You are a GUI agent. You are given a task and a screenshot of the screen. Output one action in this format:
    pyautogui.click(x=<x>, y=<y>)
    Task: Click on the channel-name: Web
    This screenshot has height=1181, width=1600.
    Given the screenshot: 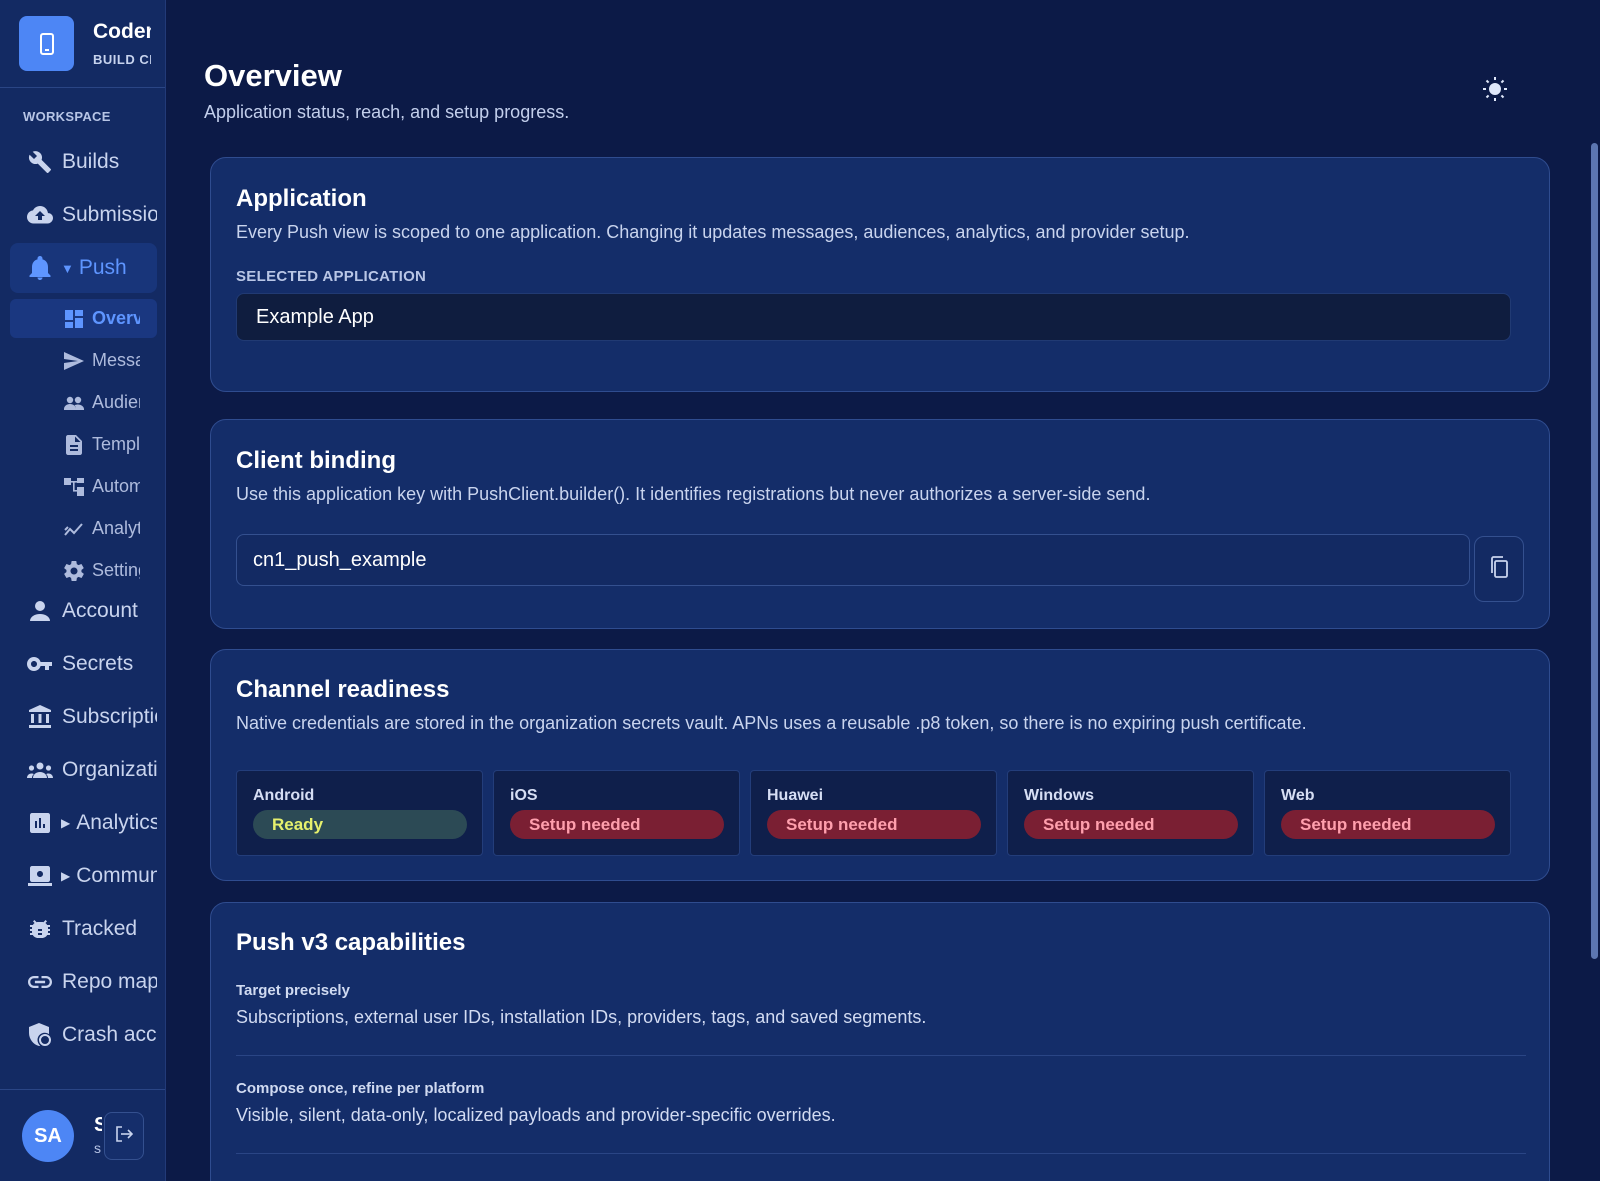 What is the action you would take?
    pyautogui.click(x=1298, y=795)
    